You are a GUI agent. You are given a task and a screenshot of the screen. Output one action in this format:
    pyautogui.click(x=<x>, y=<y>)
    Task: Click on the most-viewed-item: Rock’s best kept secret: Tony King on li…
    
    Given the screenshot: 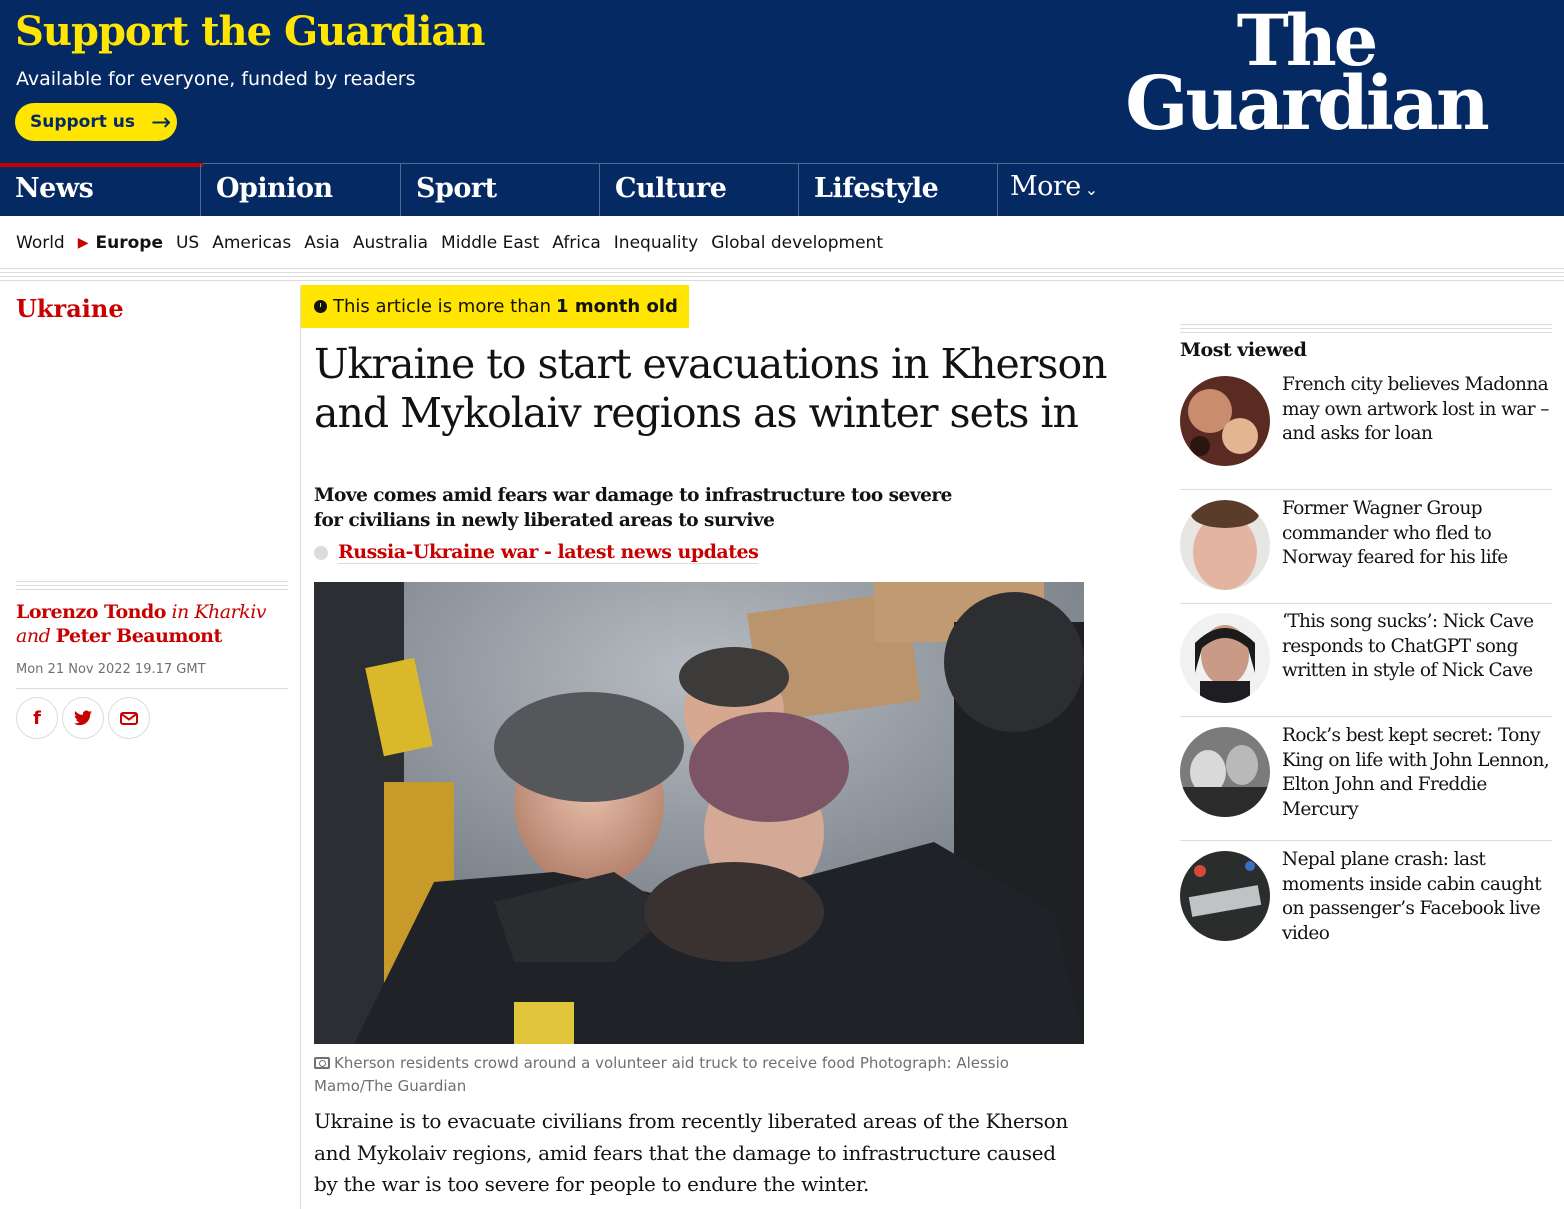 What is the action you would take?
    pyautogui.click(x=1366, y=772)
    